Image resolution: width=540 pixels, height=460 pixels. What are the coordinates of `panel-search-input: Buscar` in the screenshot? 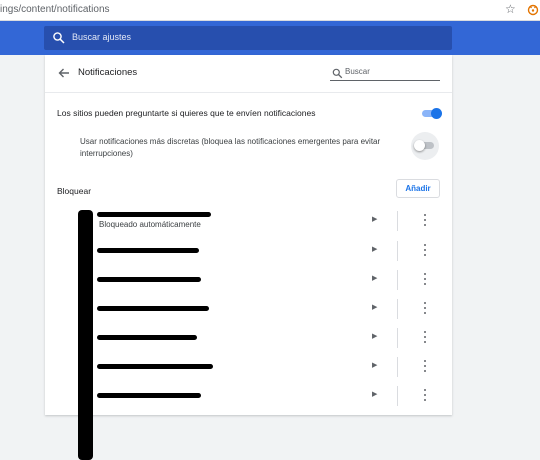 It's located at (385, 72).